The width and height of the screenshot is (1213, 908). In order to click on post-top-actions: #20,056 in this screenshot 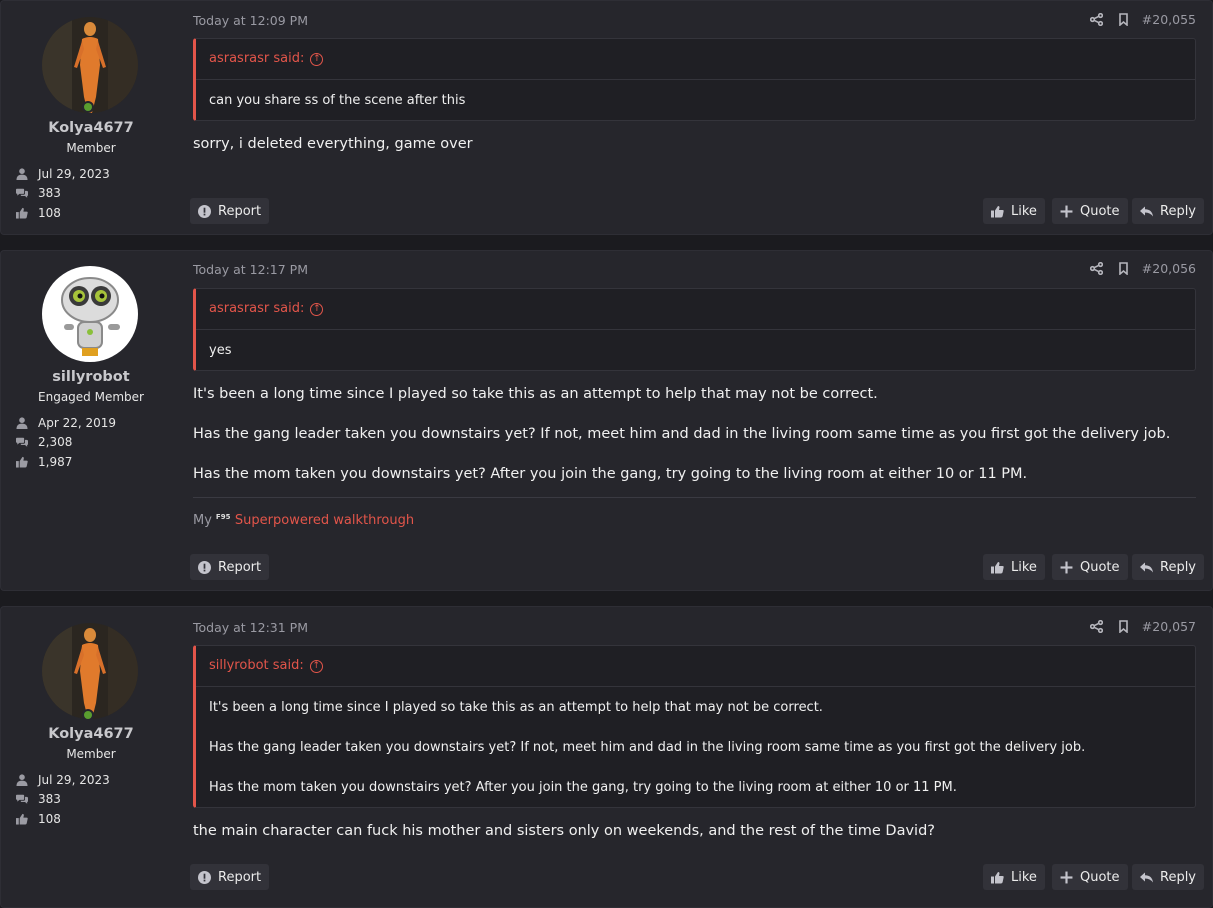, I will do `click(1136, 268)`.